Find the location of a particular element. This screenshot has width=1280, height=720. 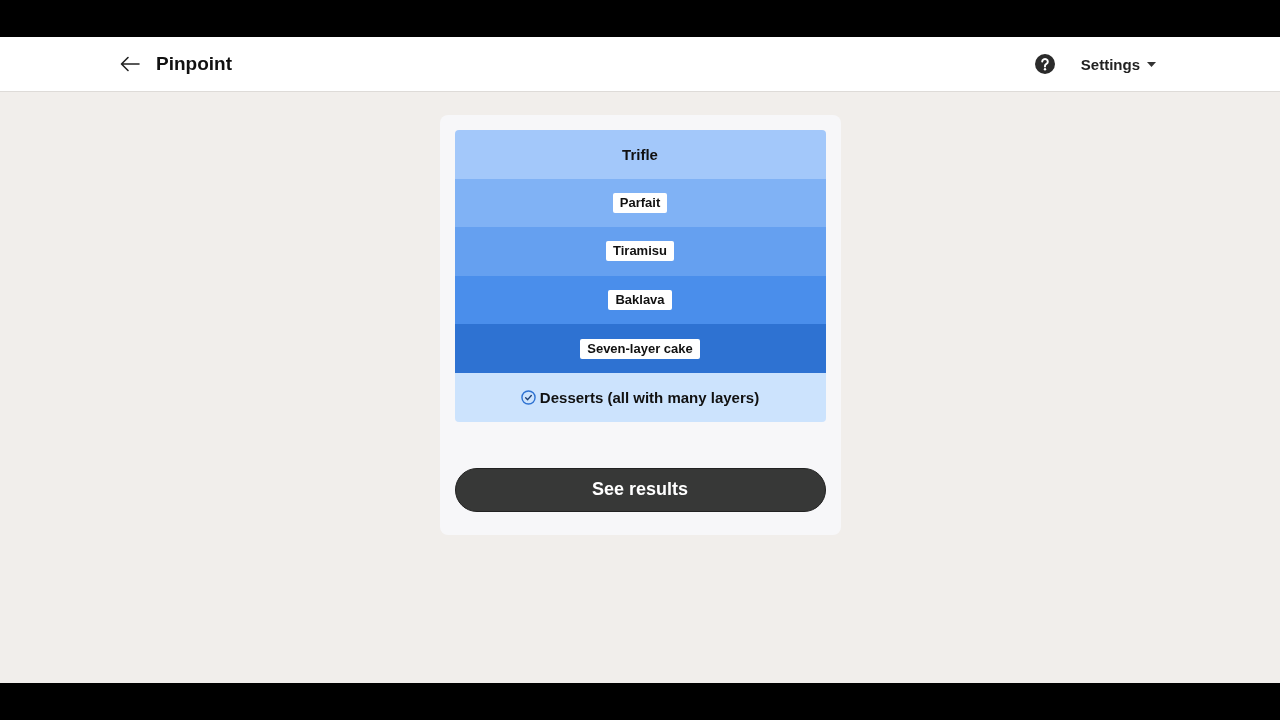

see-results-button: See results is located at coordinates (640, 489).